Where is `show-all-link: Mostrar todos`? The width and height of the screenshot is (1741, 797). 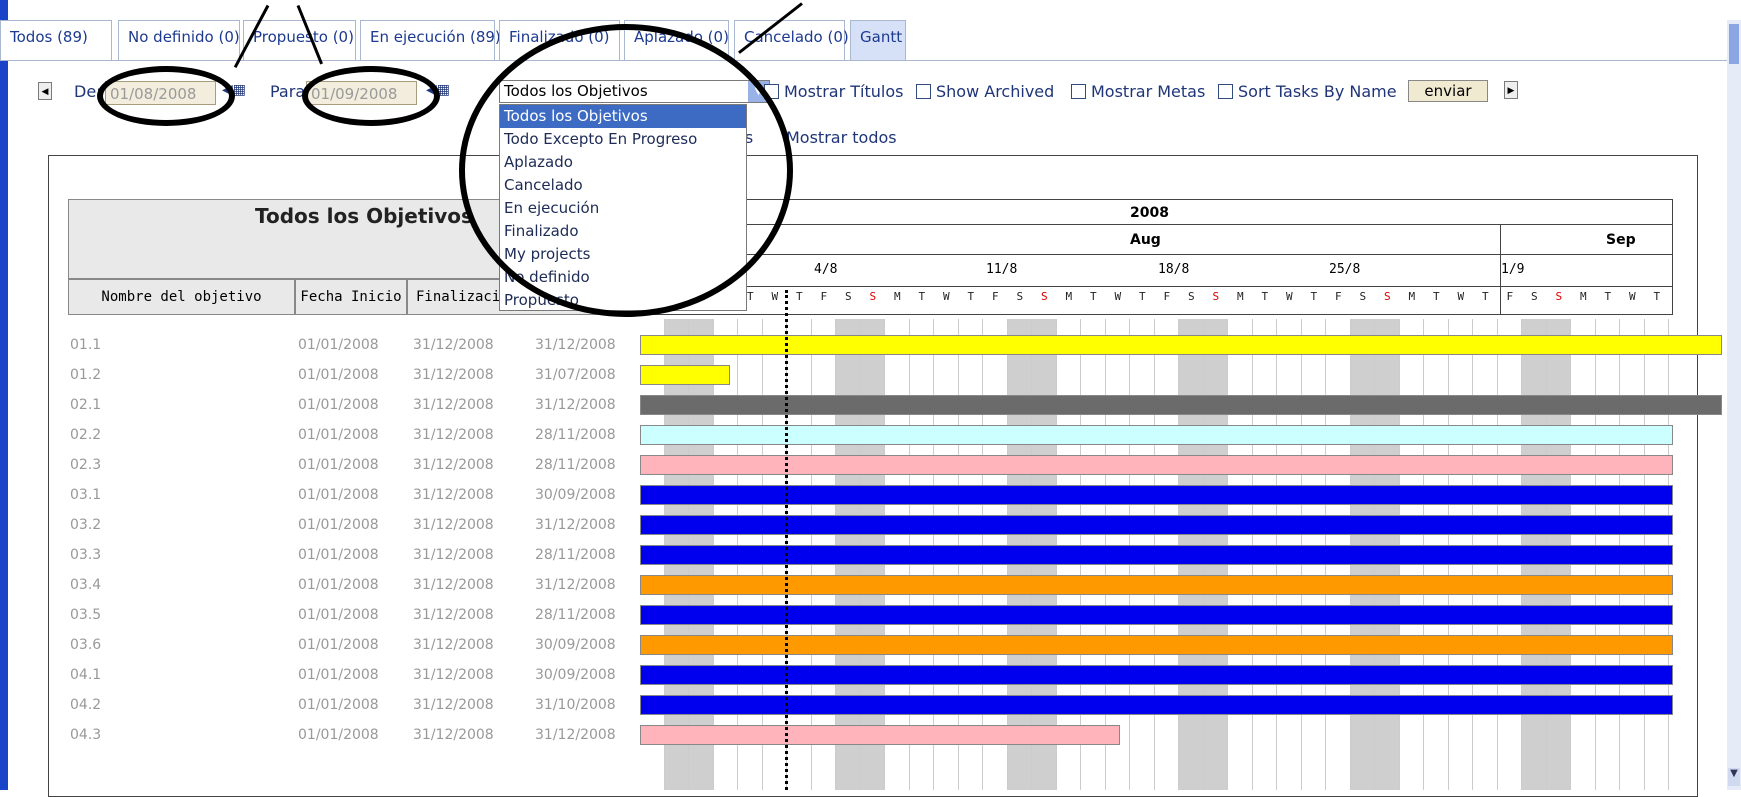
show-all-link: Mostrar todos is located at coordinates (841, 137).